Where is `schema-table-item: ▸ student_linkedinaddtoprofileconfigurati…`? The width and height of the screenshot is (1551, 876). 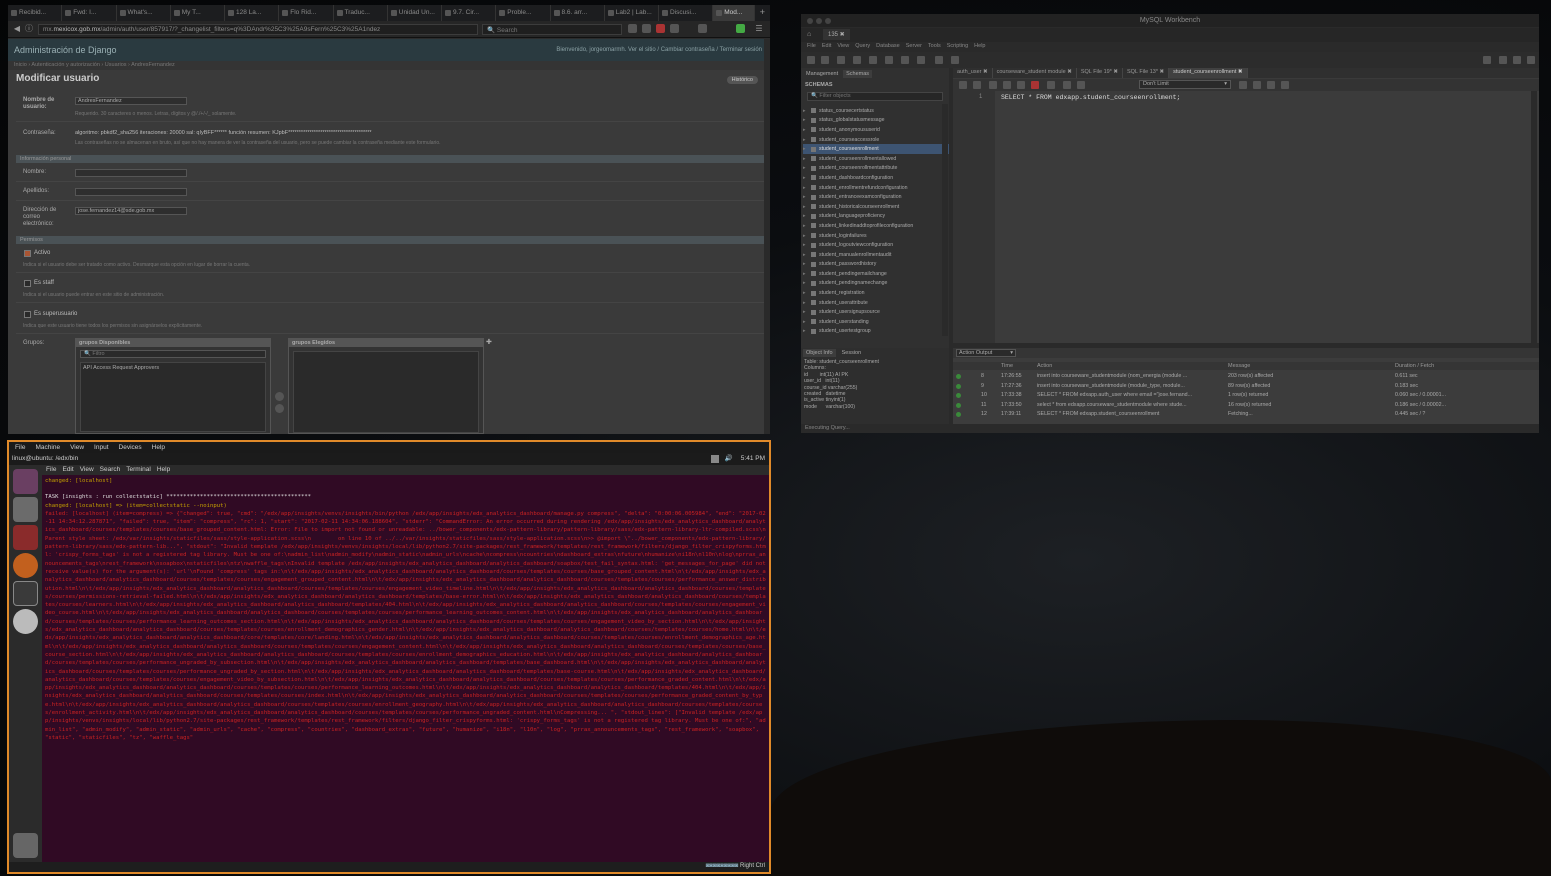 schema-table-item: ▸ student_linkedinaddtoprofileconfigurati… is located at coordinates (876, 226).